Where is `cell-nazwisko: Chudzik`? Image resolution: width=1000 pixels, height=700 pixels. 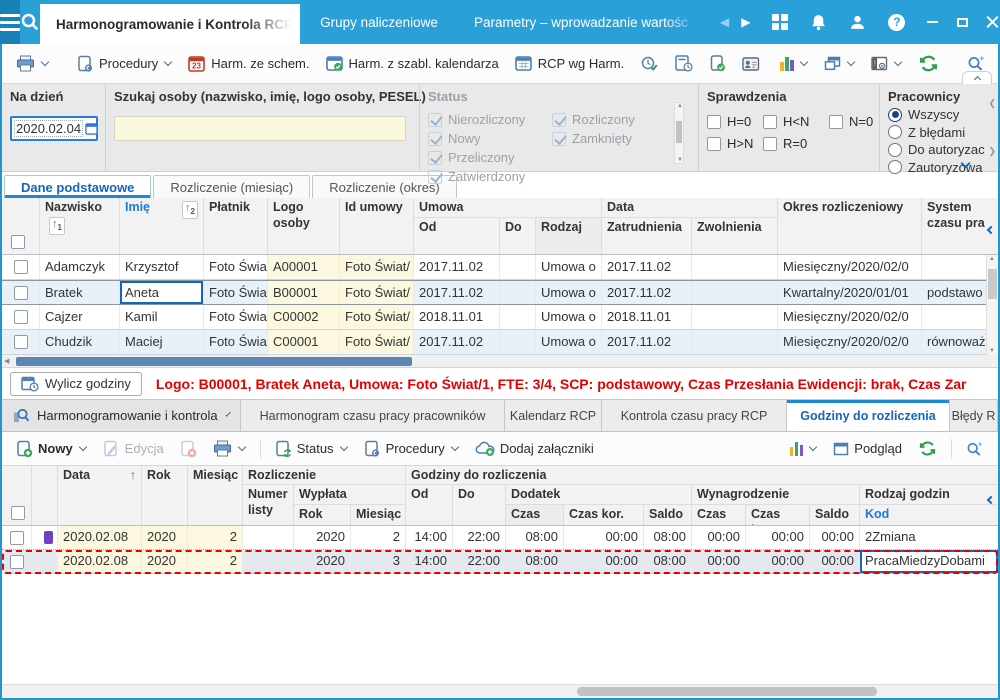 cell-nazwisko: Chudzik is located at coordinates (80, 342).